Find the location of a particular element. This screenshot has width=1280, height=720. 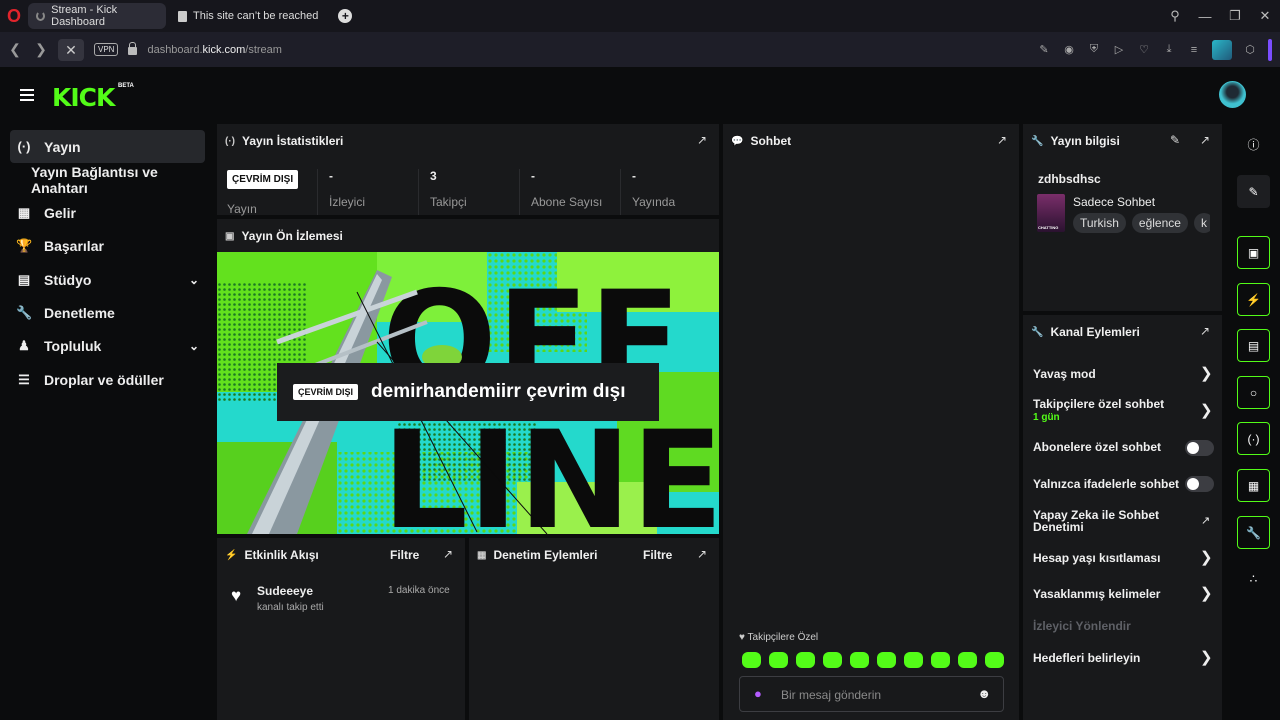

menu-icon: ≡ is located at coordinates (1194, 50).